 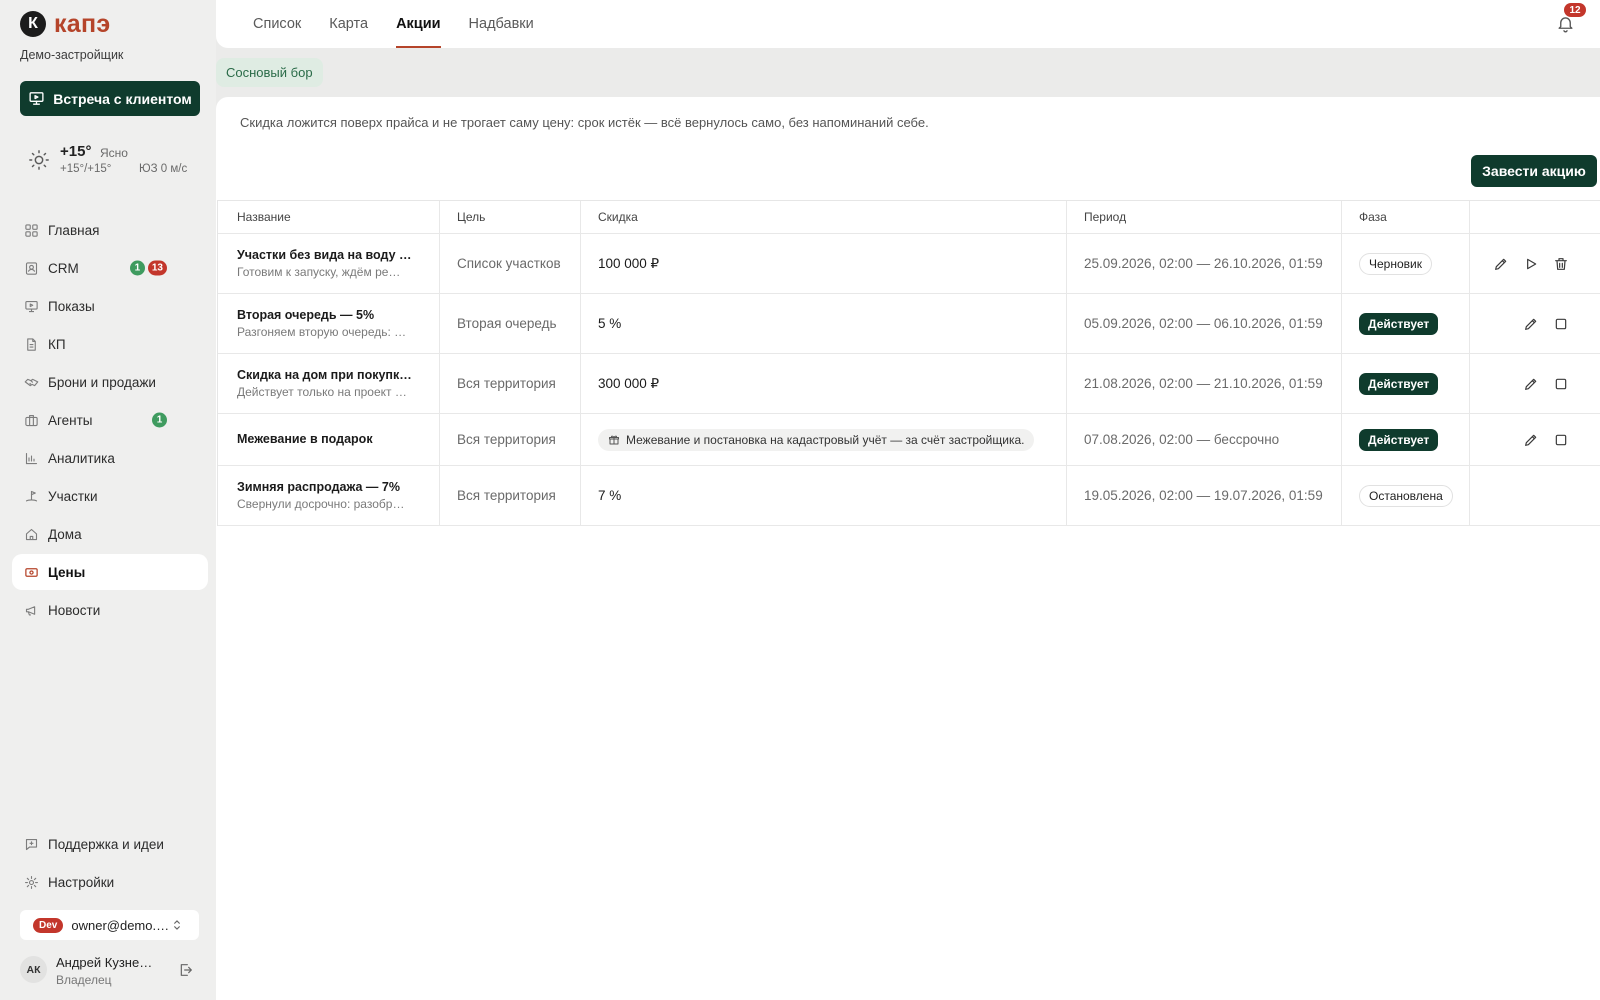 What do you see at coordinates (824, 217) in the screenshot?
I see `column-header-discount: Скидка` at bounding box center [824, 217].